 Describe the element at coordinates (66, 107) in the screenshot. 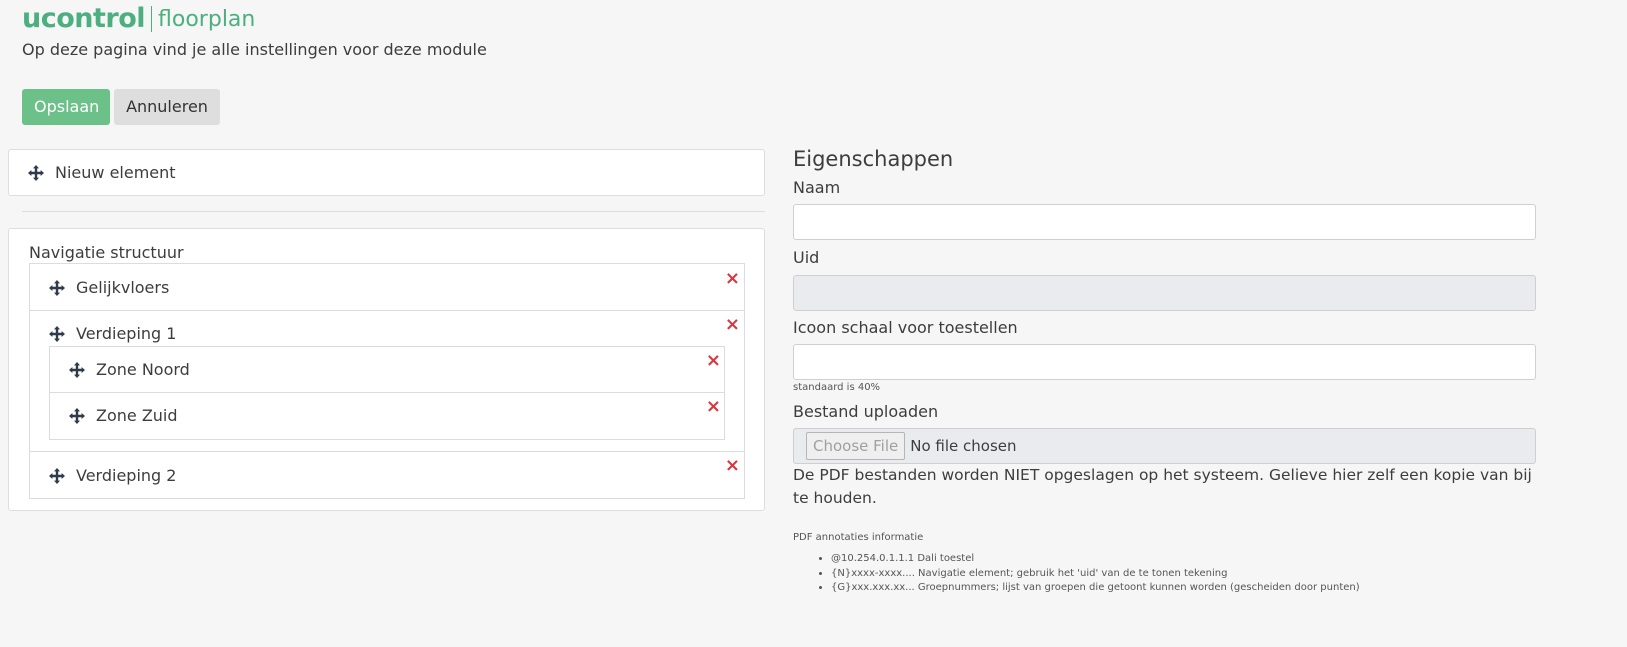

I see `save-button: Opslaan` at that location.